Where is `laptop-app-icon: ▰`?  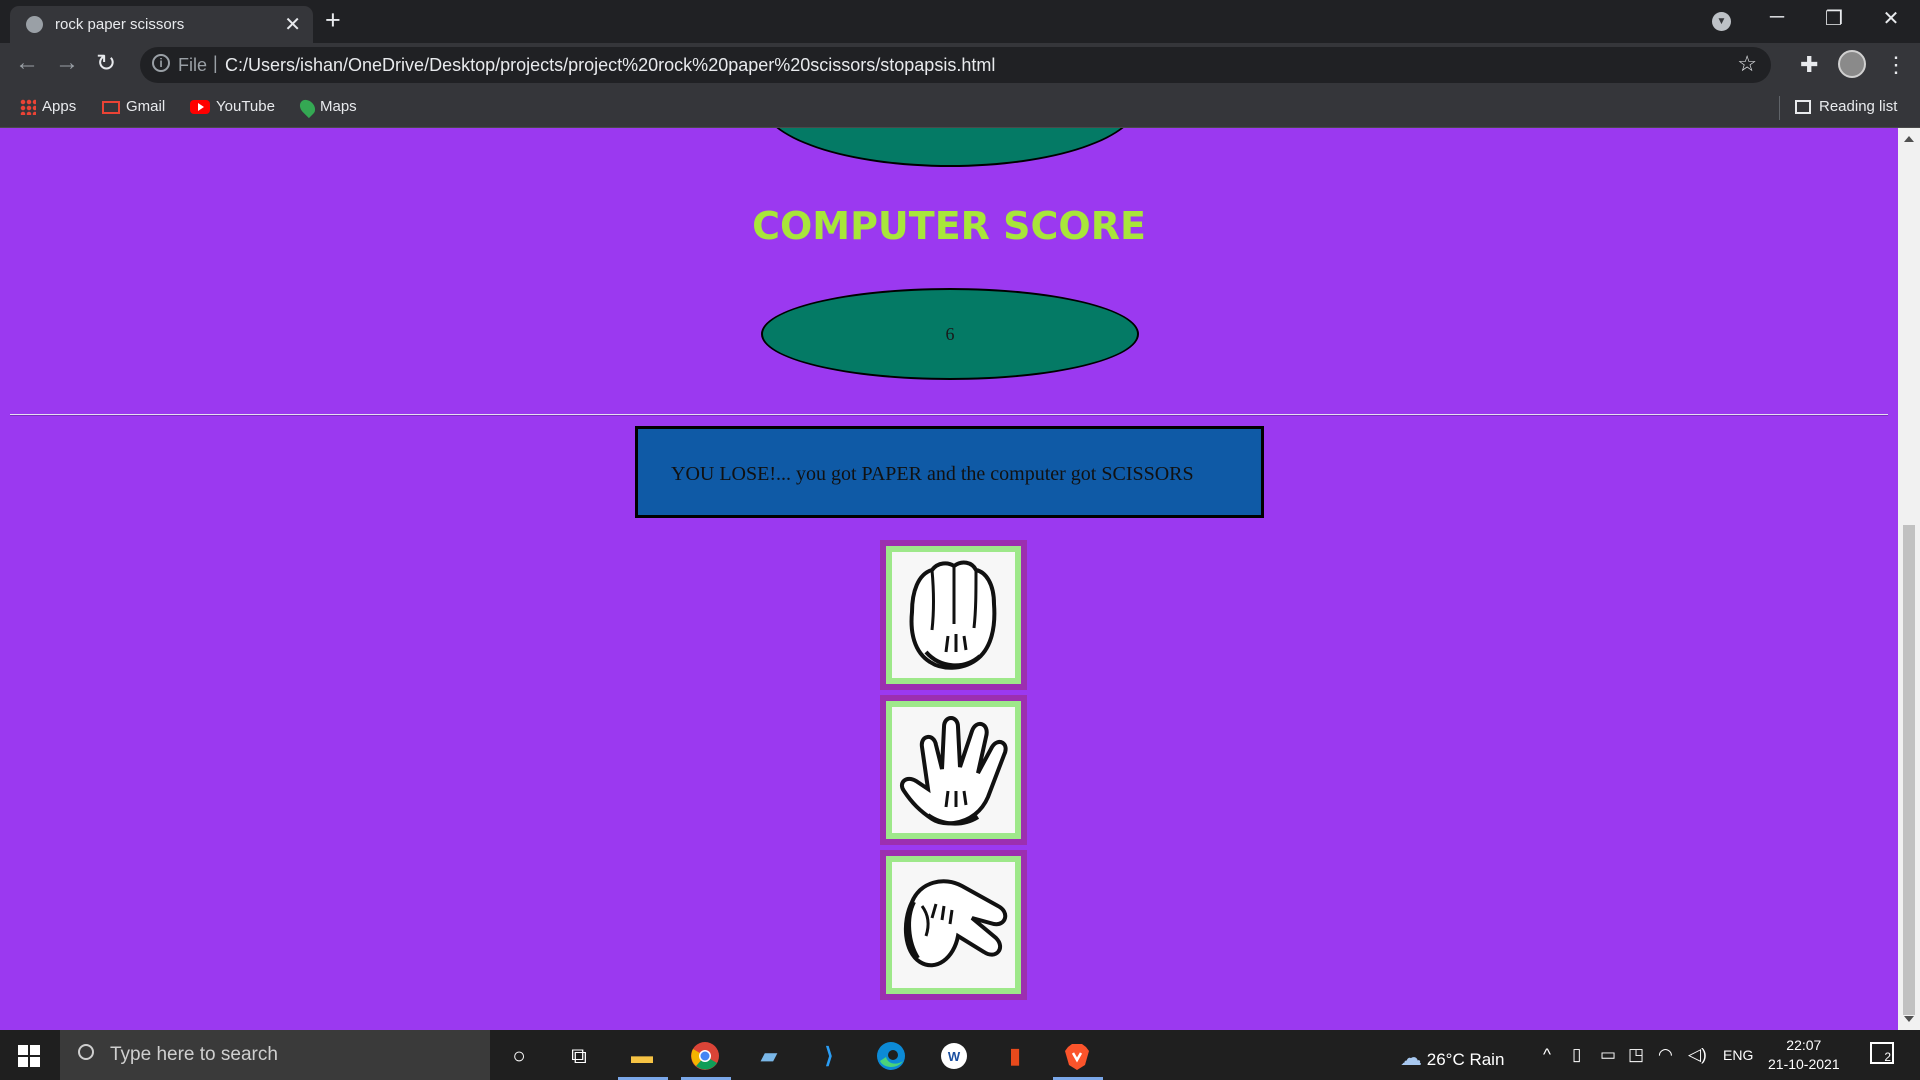
laptop-app-icon: ▰ is located at coordinates (769, 1056).